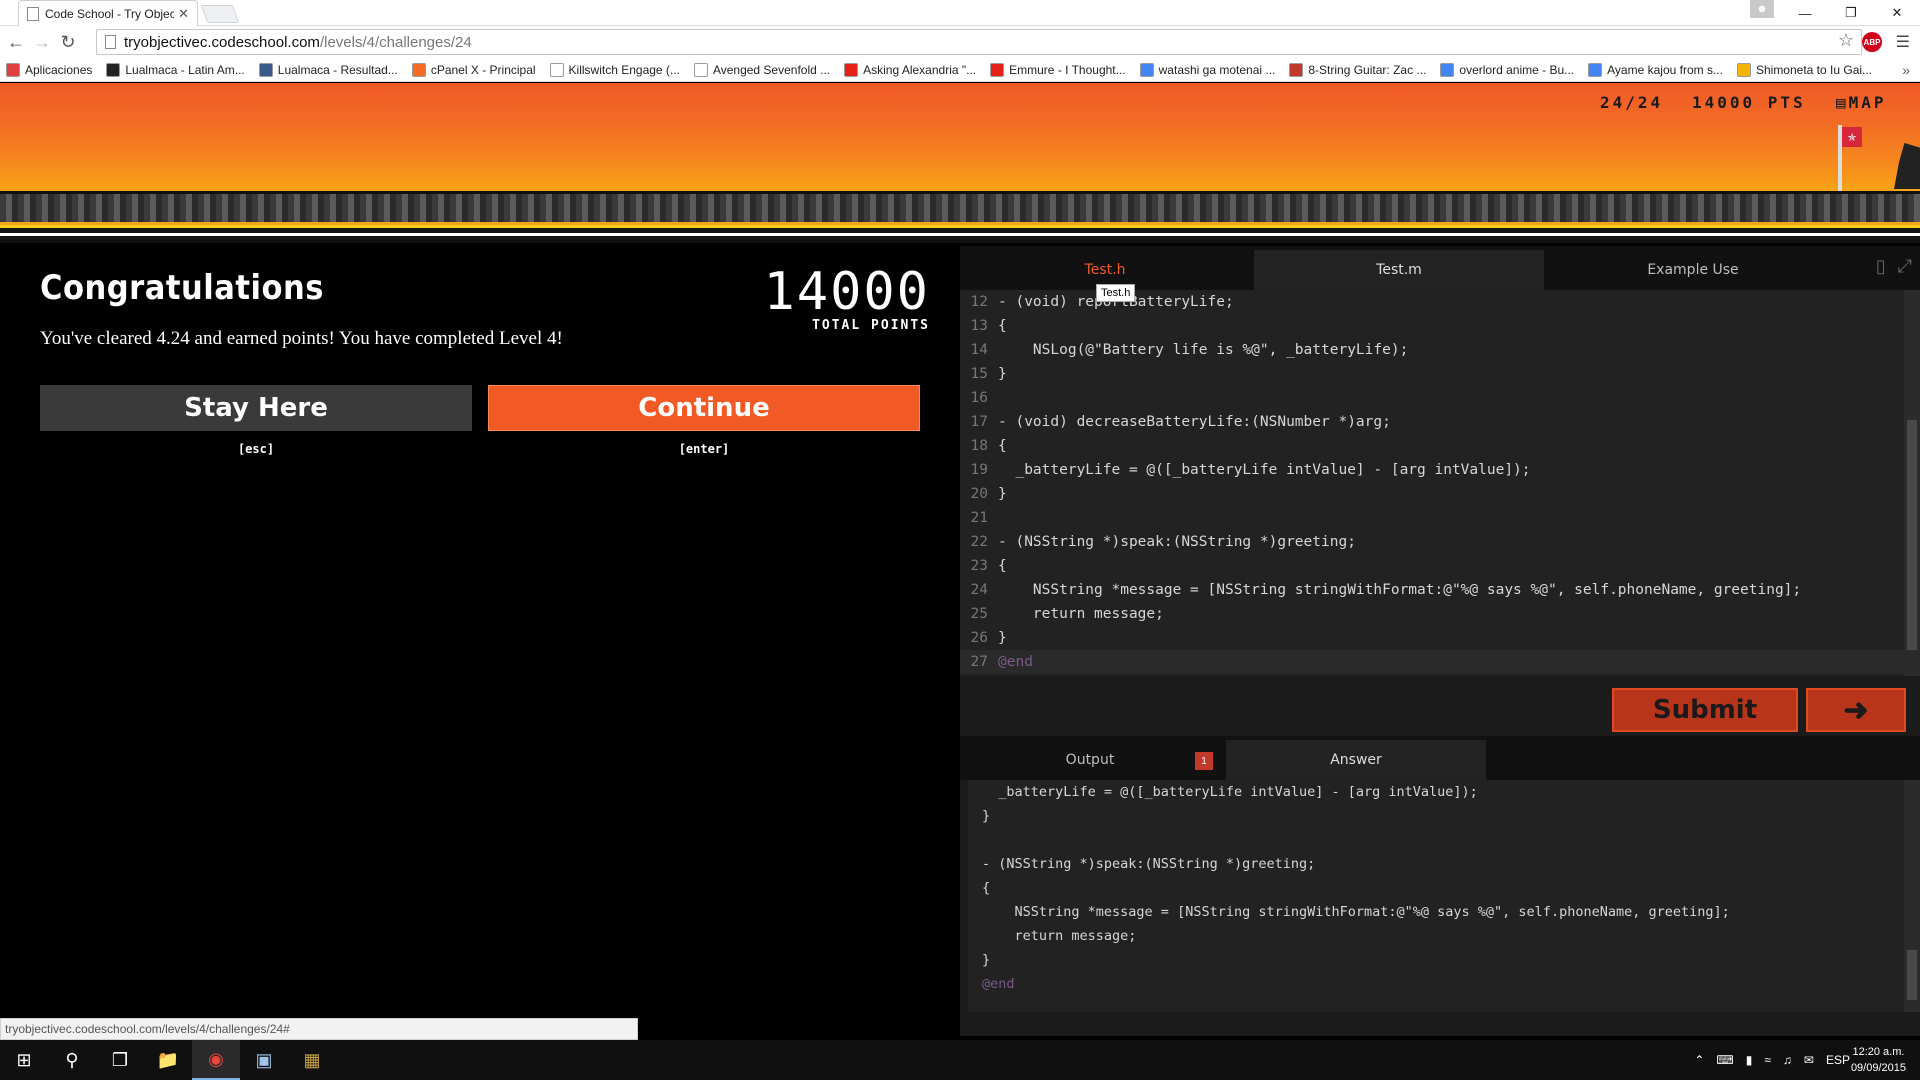 This screenshot has width=1920, height=1080. Describe the element at coordinates (1693, 270) in the screenshot. I see `tab-example-use: Example Use` at that location.